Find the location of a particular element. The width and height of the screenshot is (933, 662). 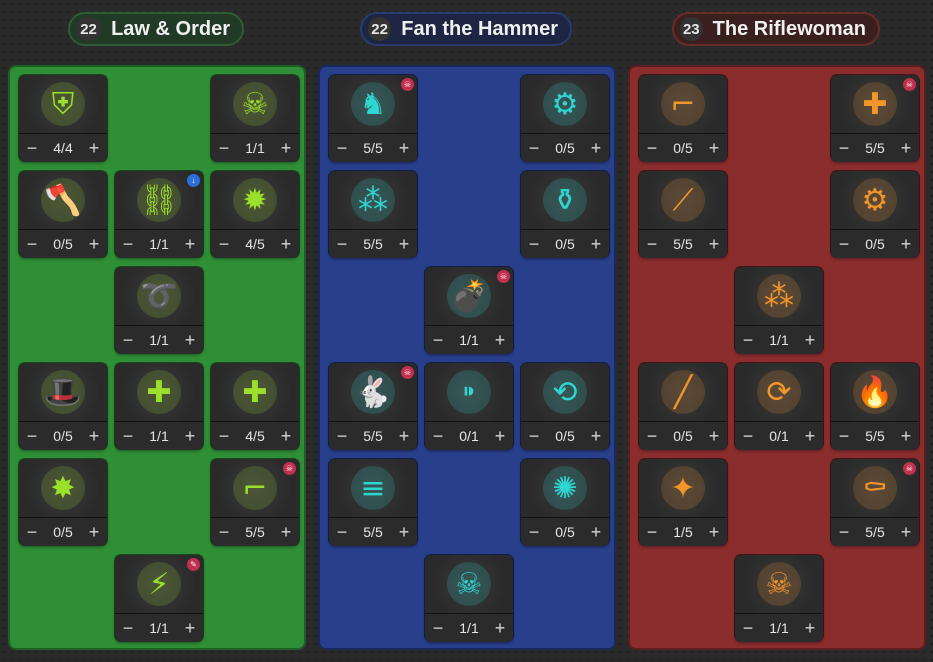

sheriff-star-icon: ✹ is located at coordinates (255, 200).